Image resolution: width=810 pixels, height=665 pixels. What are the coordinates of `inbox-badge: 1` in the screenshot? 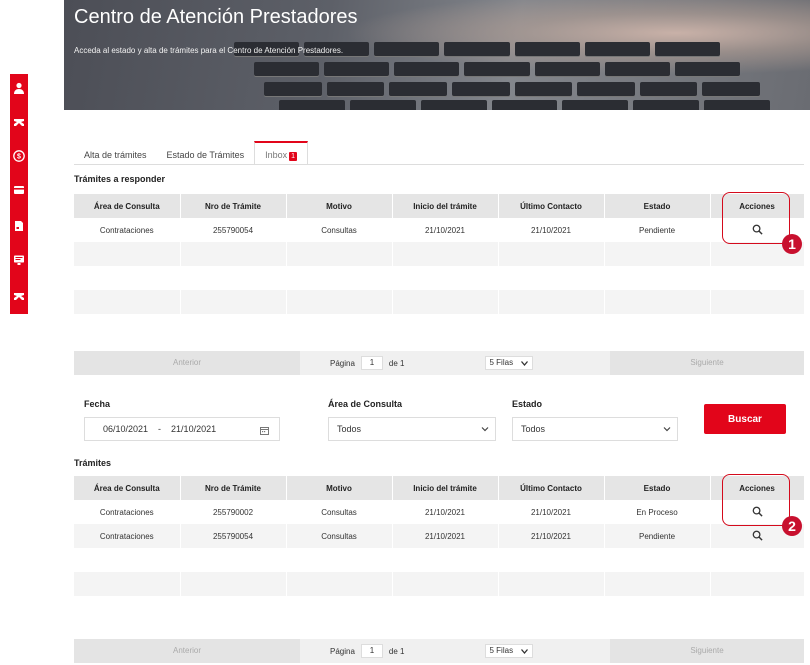 It's located at (293, 156).